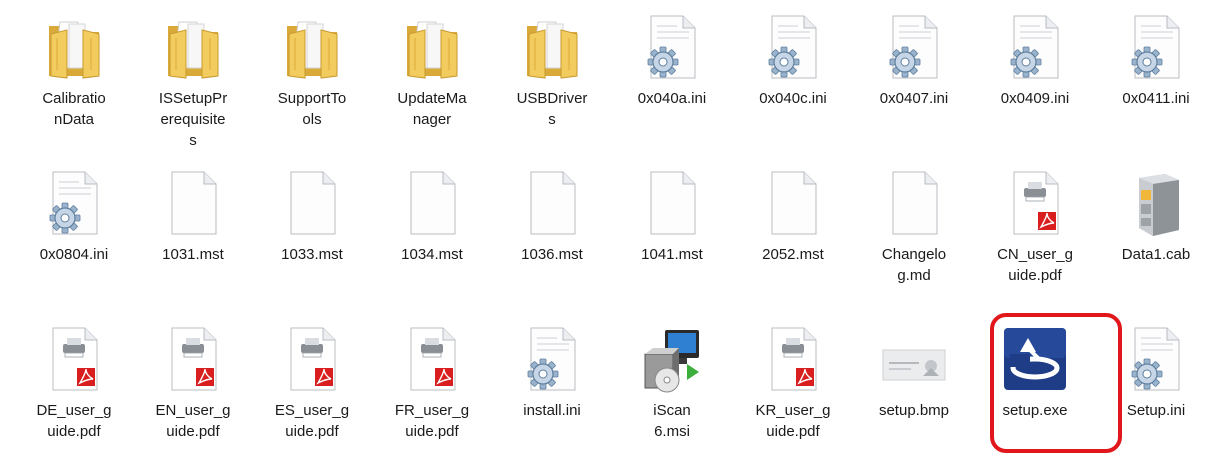 The image size is (1224, 457). Describe the element at coordinates (672, 98) in the screenshot. I see `file-name-line: 0x040a.ini` at that location.